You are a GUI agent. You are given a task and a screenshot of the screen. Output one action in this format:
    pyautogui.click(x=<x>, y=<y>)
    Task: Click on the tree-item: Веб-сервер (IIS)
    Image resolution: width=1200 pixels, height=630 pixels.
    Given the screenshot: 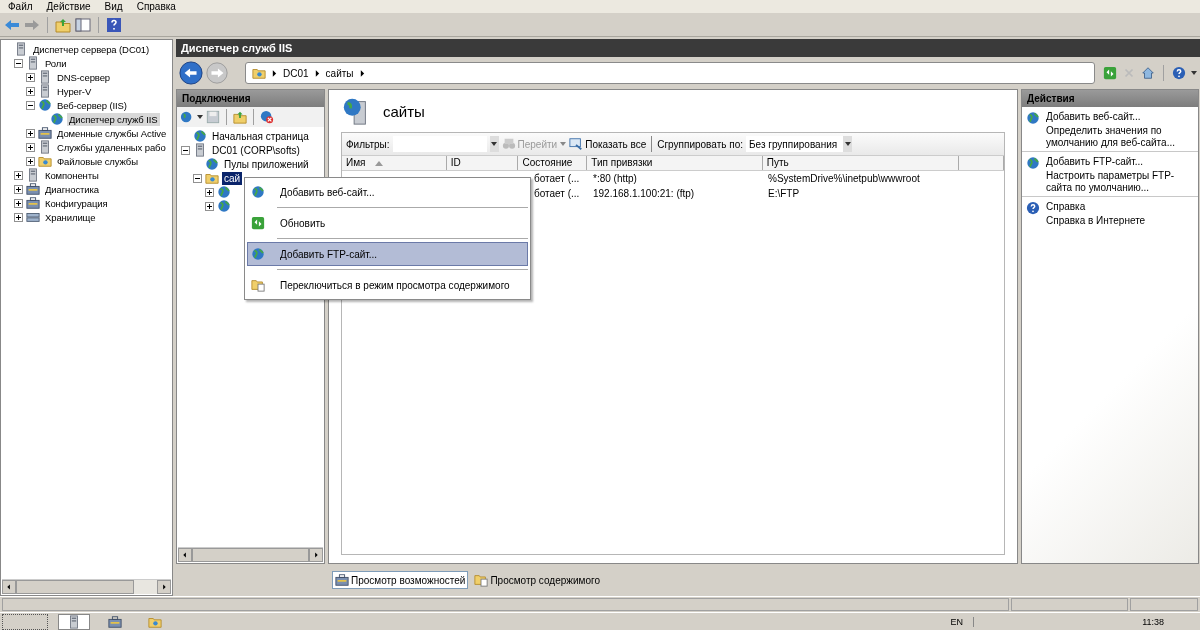 What is the action you would take?
    pyautogui.click(x=92, y=105)
    